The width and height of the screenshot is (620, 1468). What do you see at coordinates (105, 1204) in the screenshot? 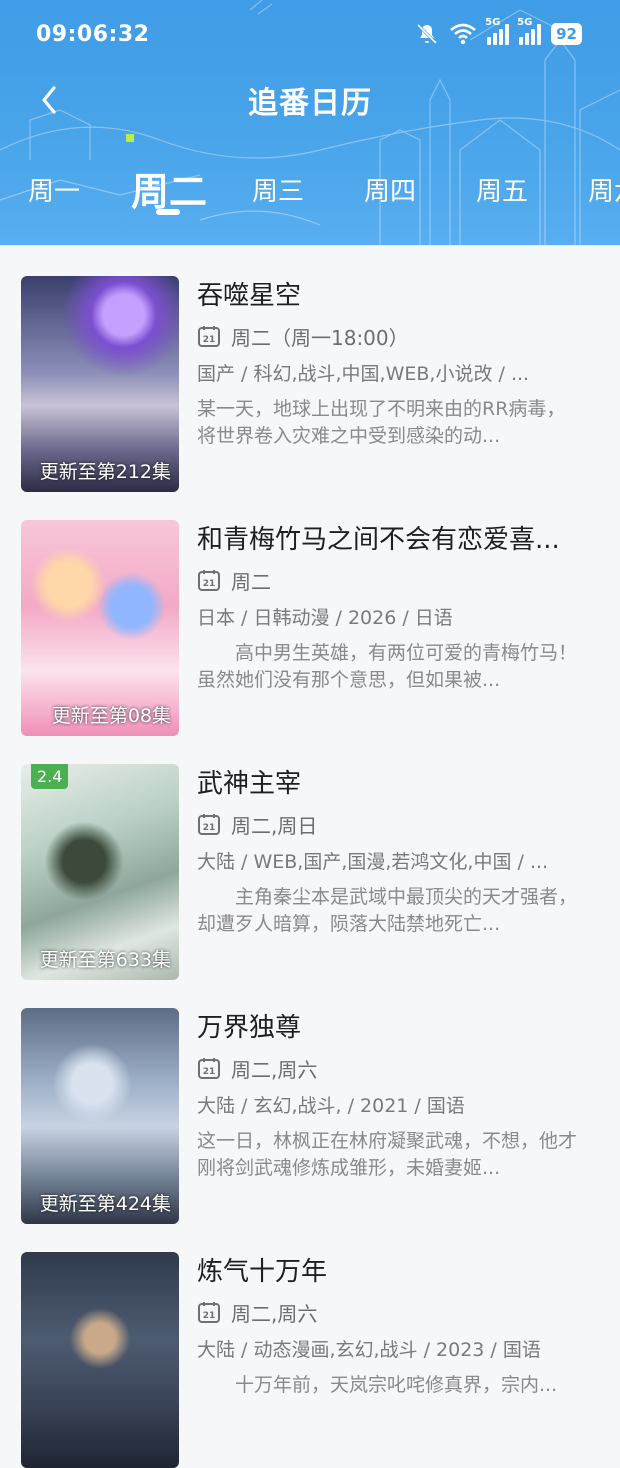
I see `episode-badge: 更新至第424集` at bounding box center [105, 1204].